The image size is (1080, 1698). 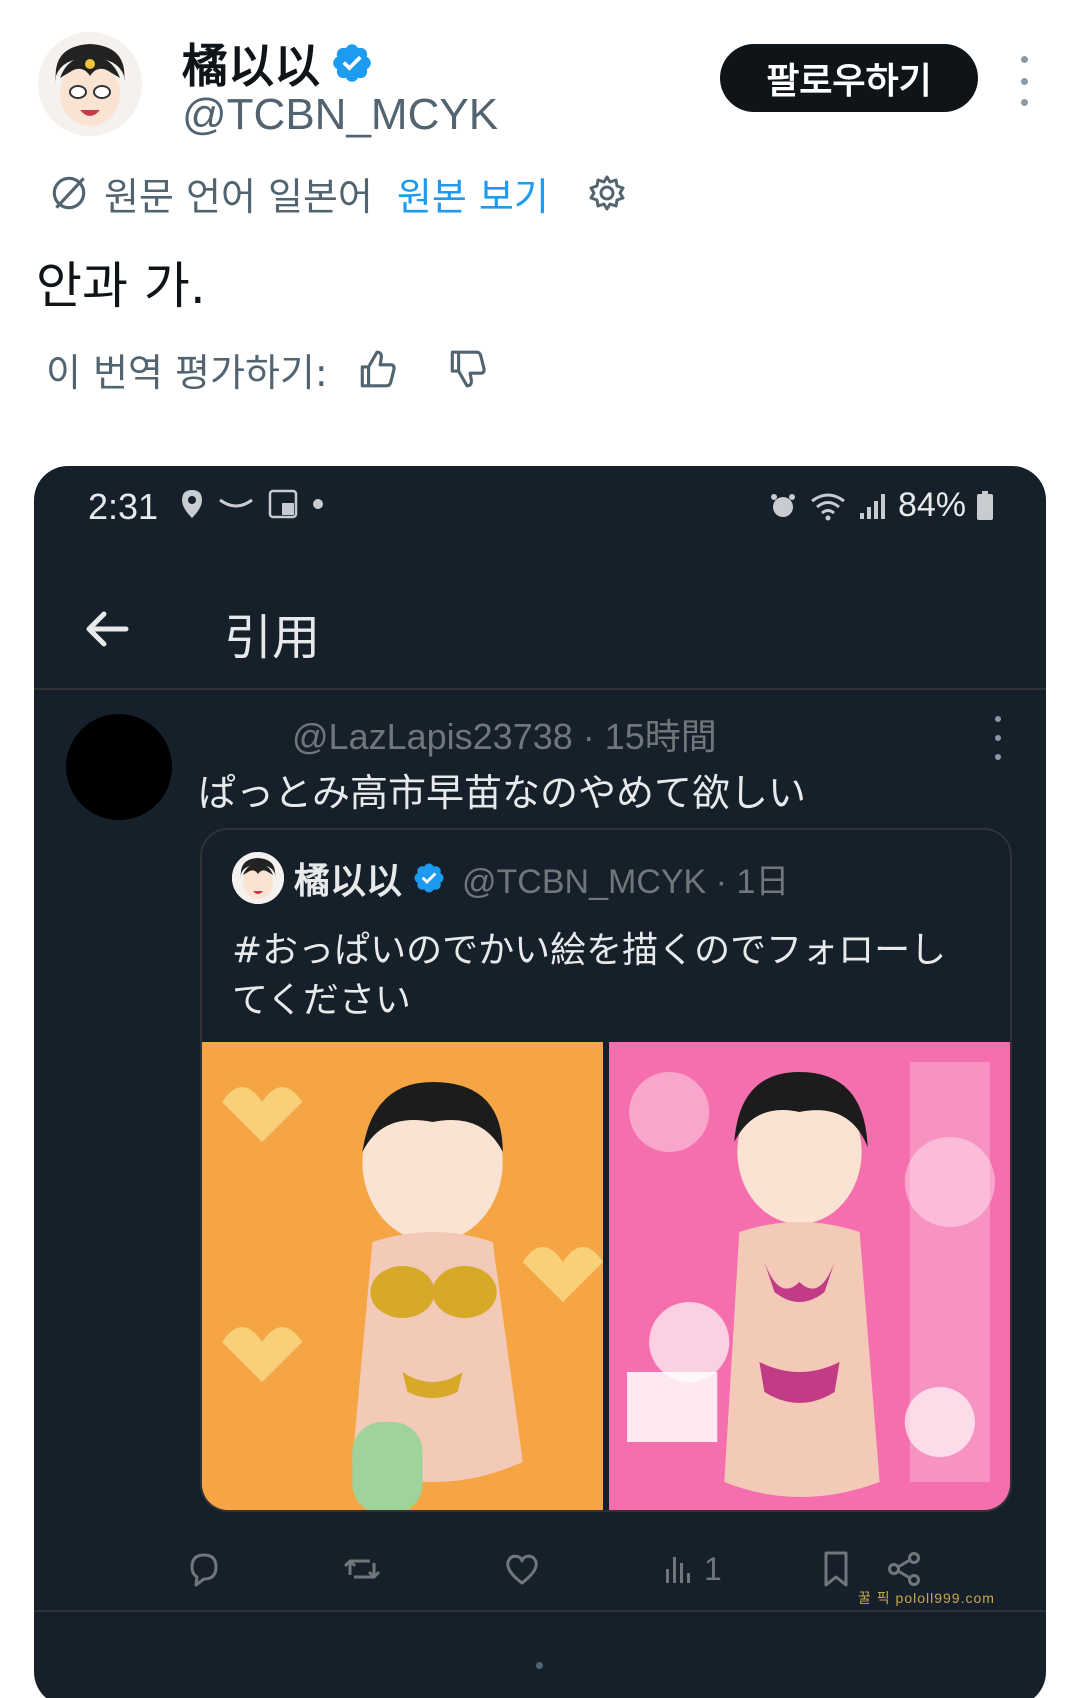 I want to click on author-name: 橘以以, so click(x=278, y=63).